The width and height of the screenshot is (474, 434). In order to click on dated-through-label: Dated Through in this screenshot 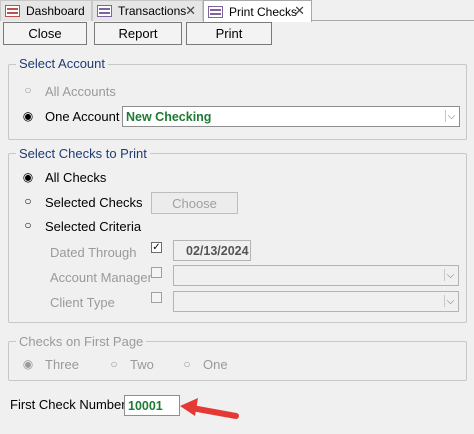, I will do `click(93, 252)`.